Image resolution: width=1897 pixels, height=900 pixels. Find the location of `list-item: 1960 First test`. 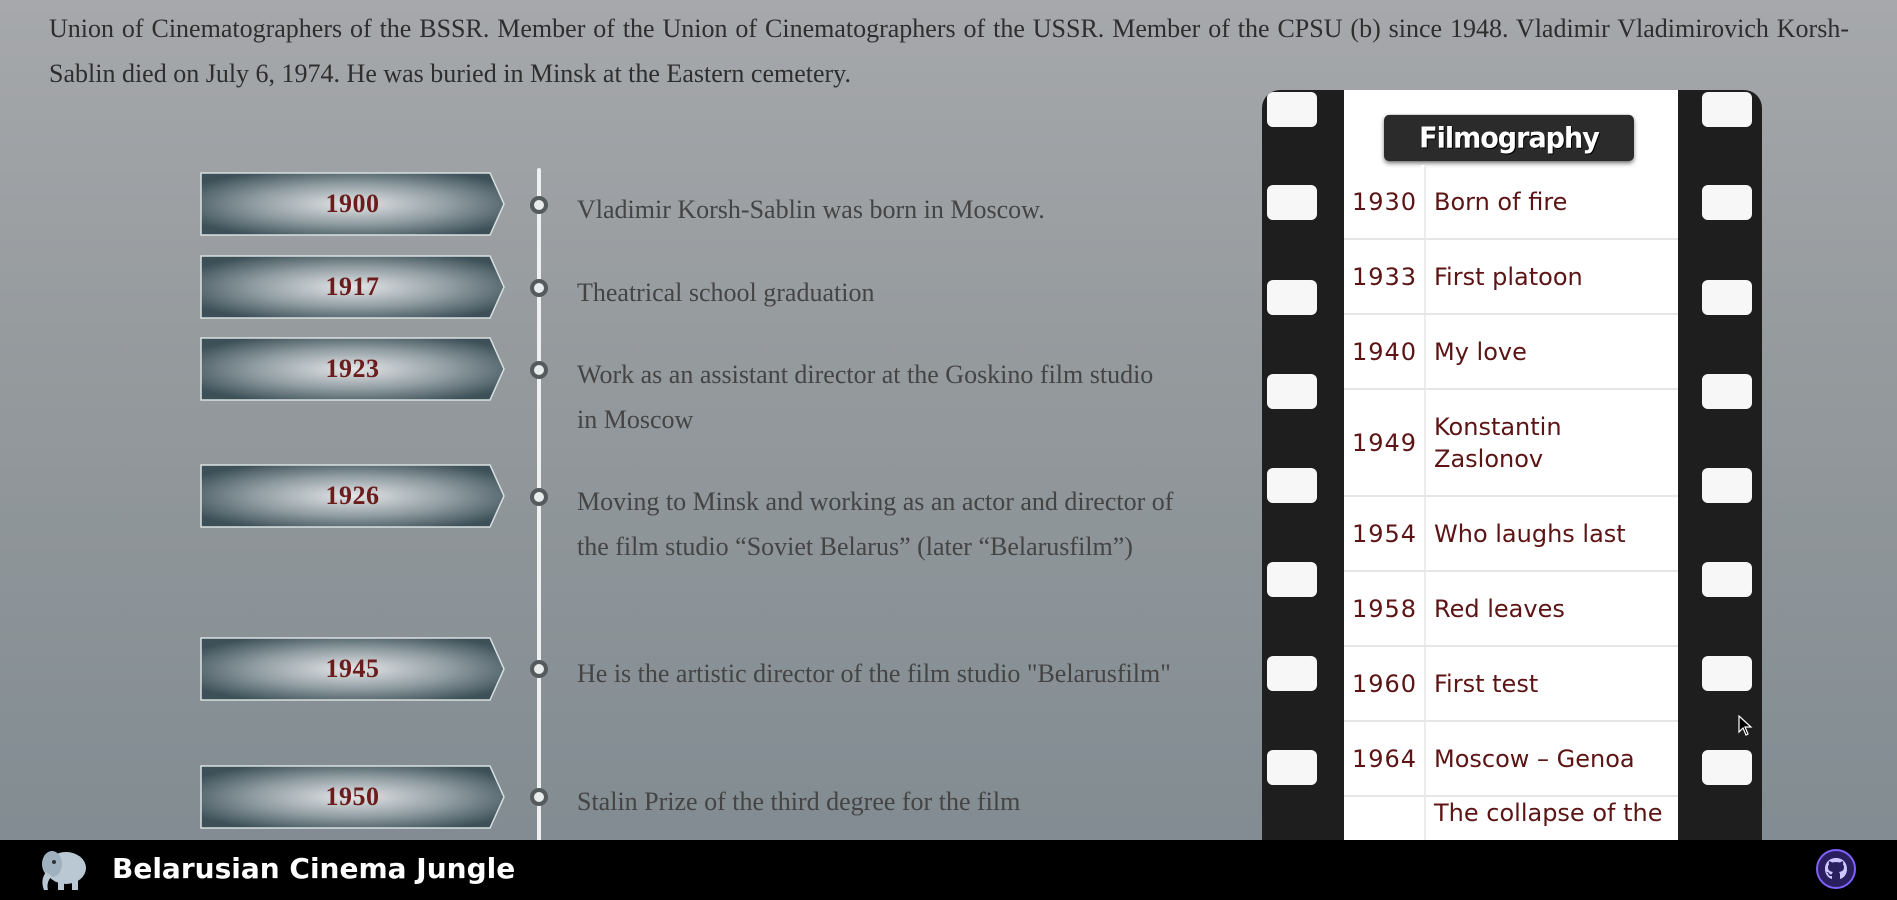

list-item: 1960 First test is located at coordinates (1511, 684).